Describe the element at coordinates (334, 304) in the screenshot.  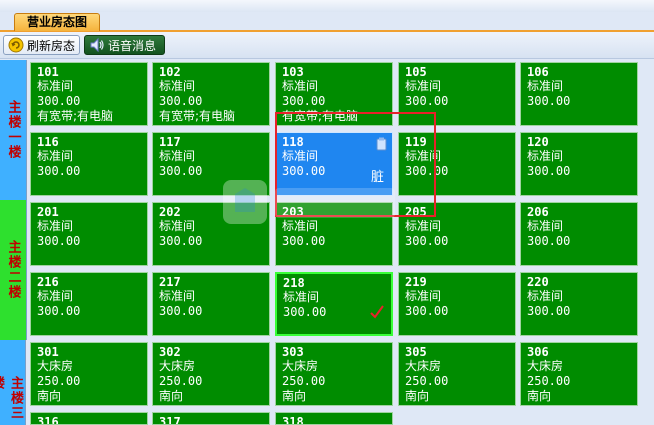
I see `room-card-highlighted: 218 标准间 300.00` at that location.